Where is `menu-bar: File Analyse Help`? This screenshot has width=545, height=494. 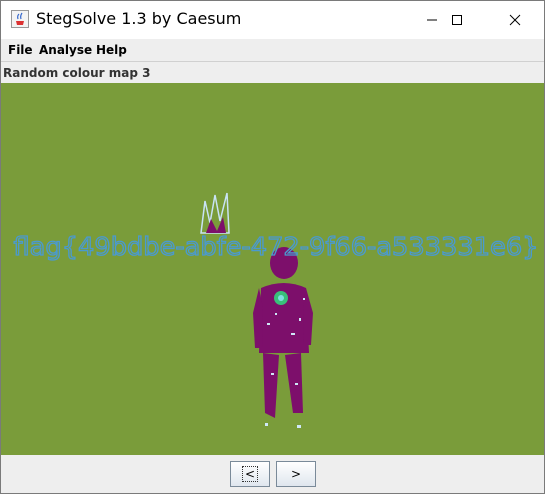
menu-bar: File Analyse Help is located at coordinates (272, 50).